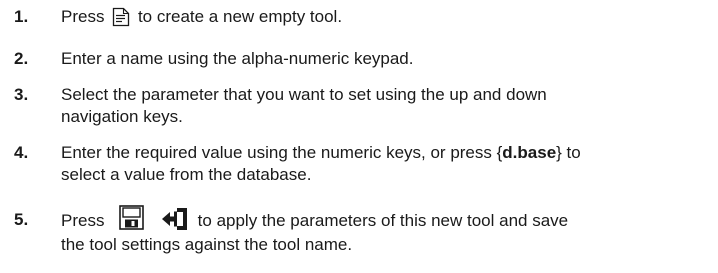 The height and width of the screenshot is (273, 718). What do you see at coordinates (21, 94) in the screenshot?
I see `step-number: 3.` at bounding box center [21, 94].